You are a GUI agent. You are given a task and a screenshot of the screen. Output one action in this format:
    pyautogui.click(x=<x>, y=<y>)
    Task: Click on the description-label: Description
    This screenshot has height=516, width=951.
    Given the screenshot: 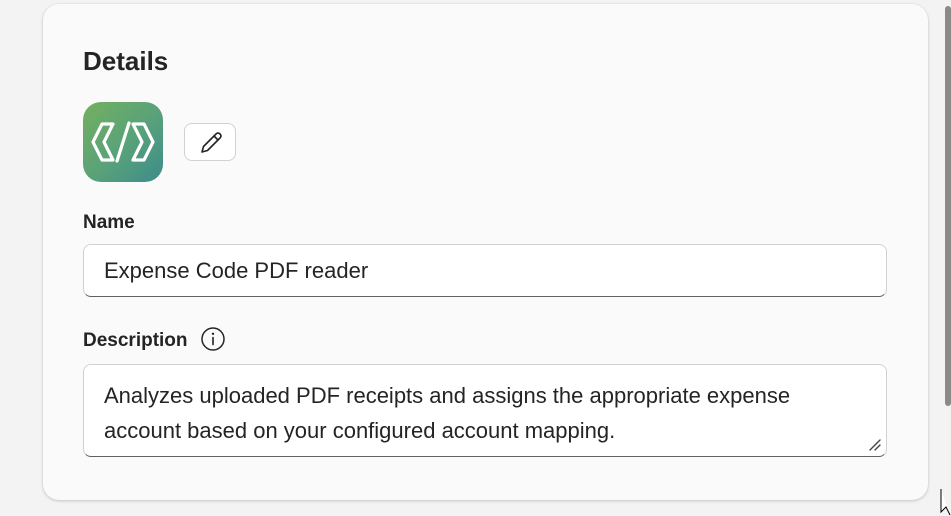 What is the action you would take?
    pyautogui.click(x=135, y=340)
    